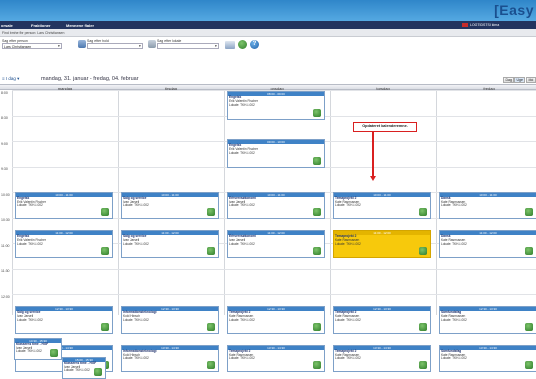  Describe the element at coordinates (385, 127) in the screenshot. I see `annotation-callout: Opdateret kalenderemne.` at that location.